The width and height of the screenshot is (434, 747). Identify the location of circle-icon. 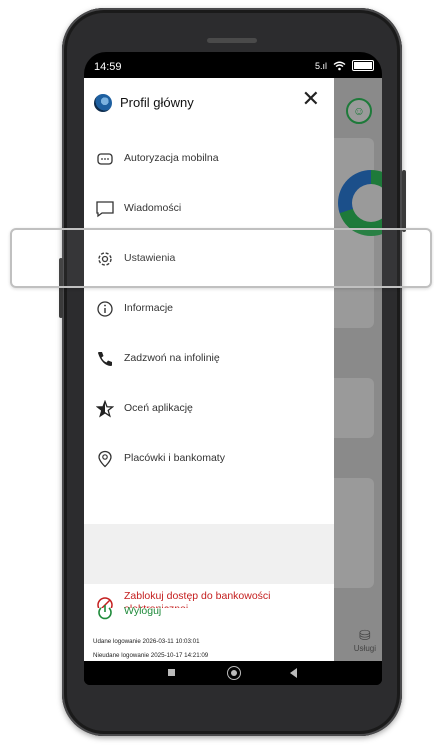
(234, 673).